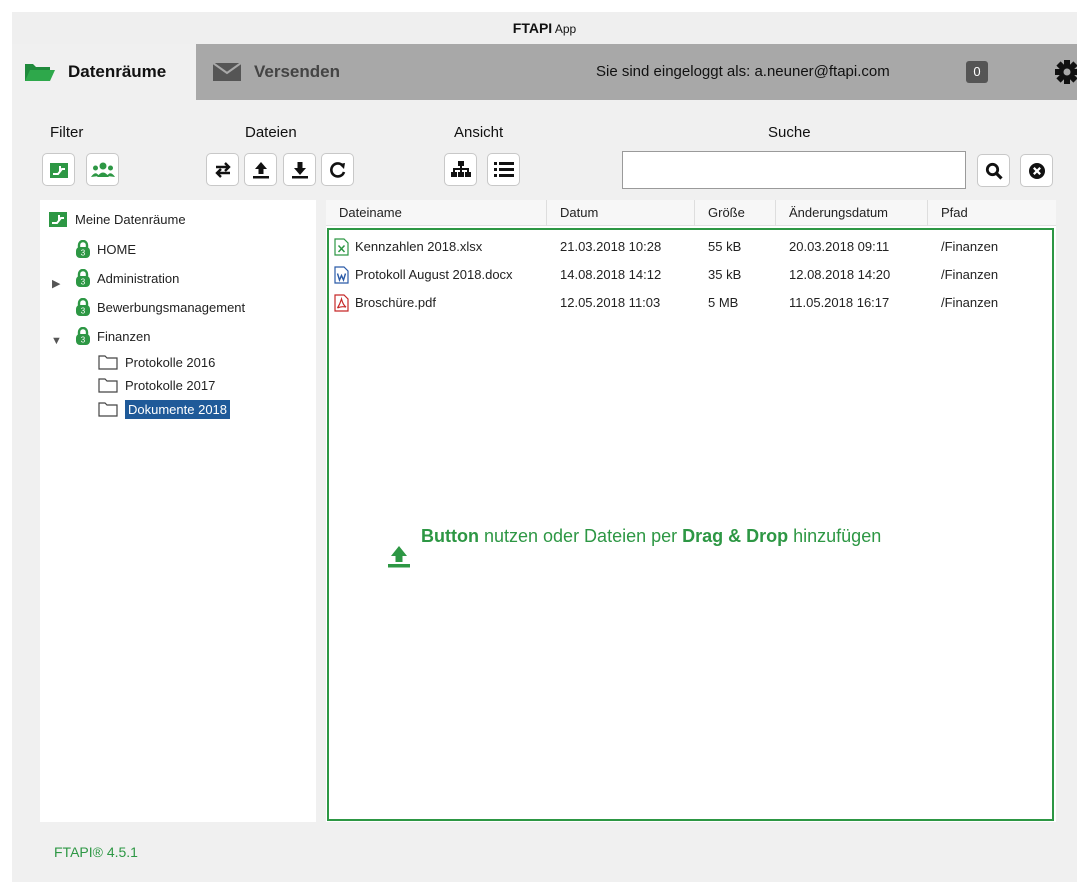 This screenshot has height=882, width=1077. Describe the element at coordinates (104, 72) in the screenshot. I see `tab-datenraeume: Datenräume` at that location.